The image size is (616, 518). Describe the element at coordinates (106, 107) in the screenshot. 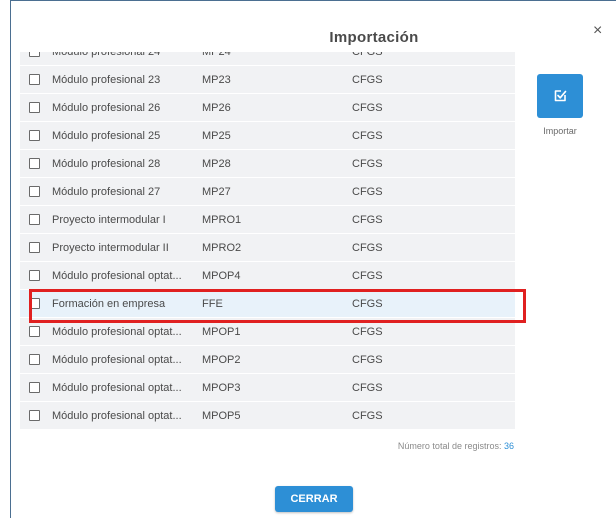

I see `row-name: Módulo profesional 26` at that location.